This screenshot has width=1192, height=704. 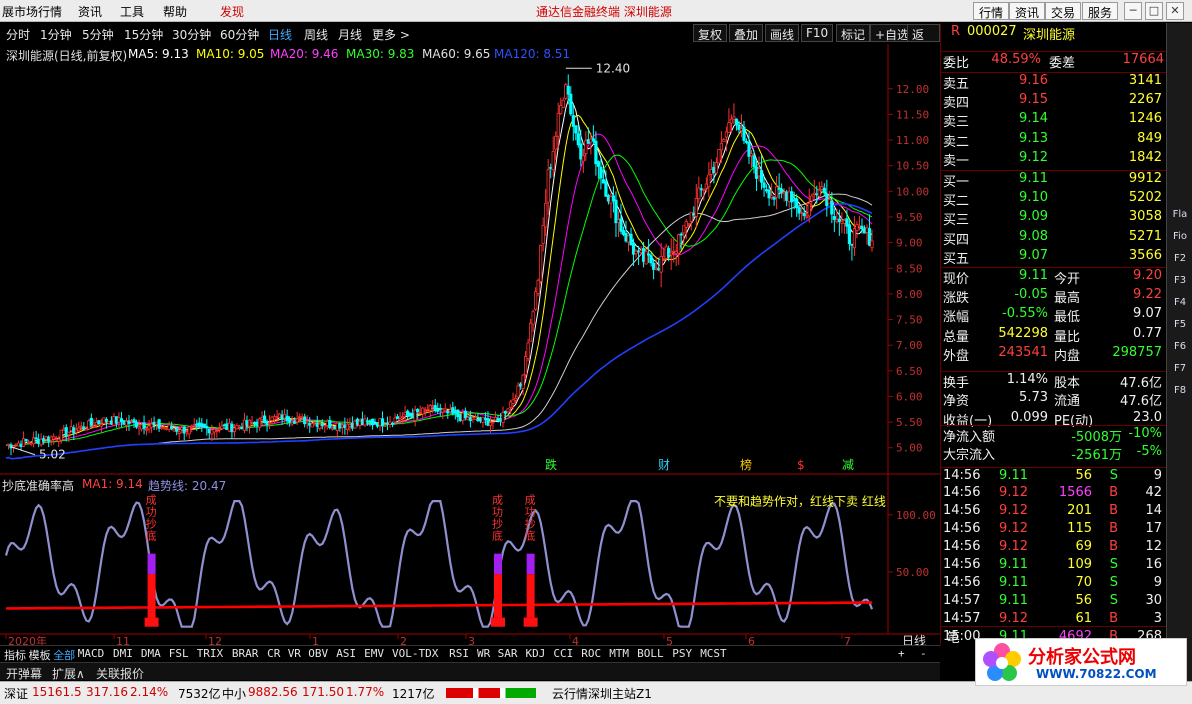 What do you see at coordinates (273, 653) in the screenshot?
I see `indicator-tab-9: CR` at bounding box center [273, 653].